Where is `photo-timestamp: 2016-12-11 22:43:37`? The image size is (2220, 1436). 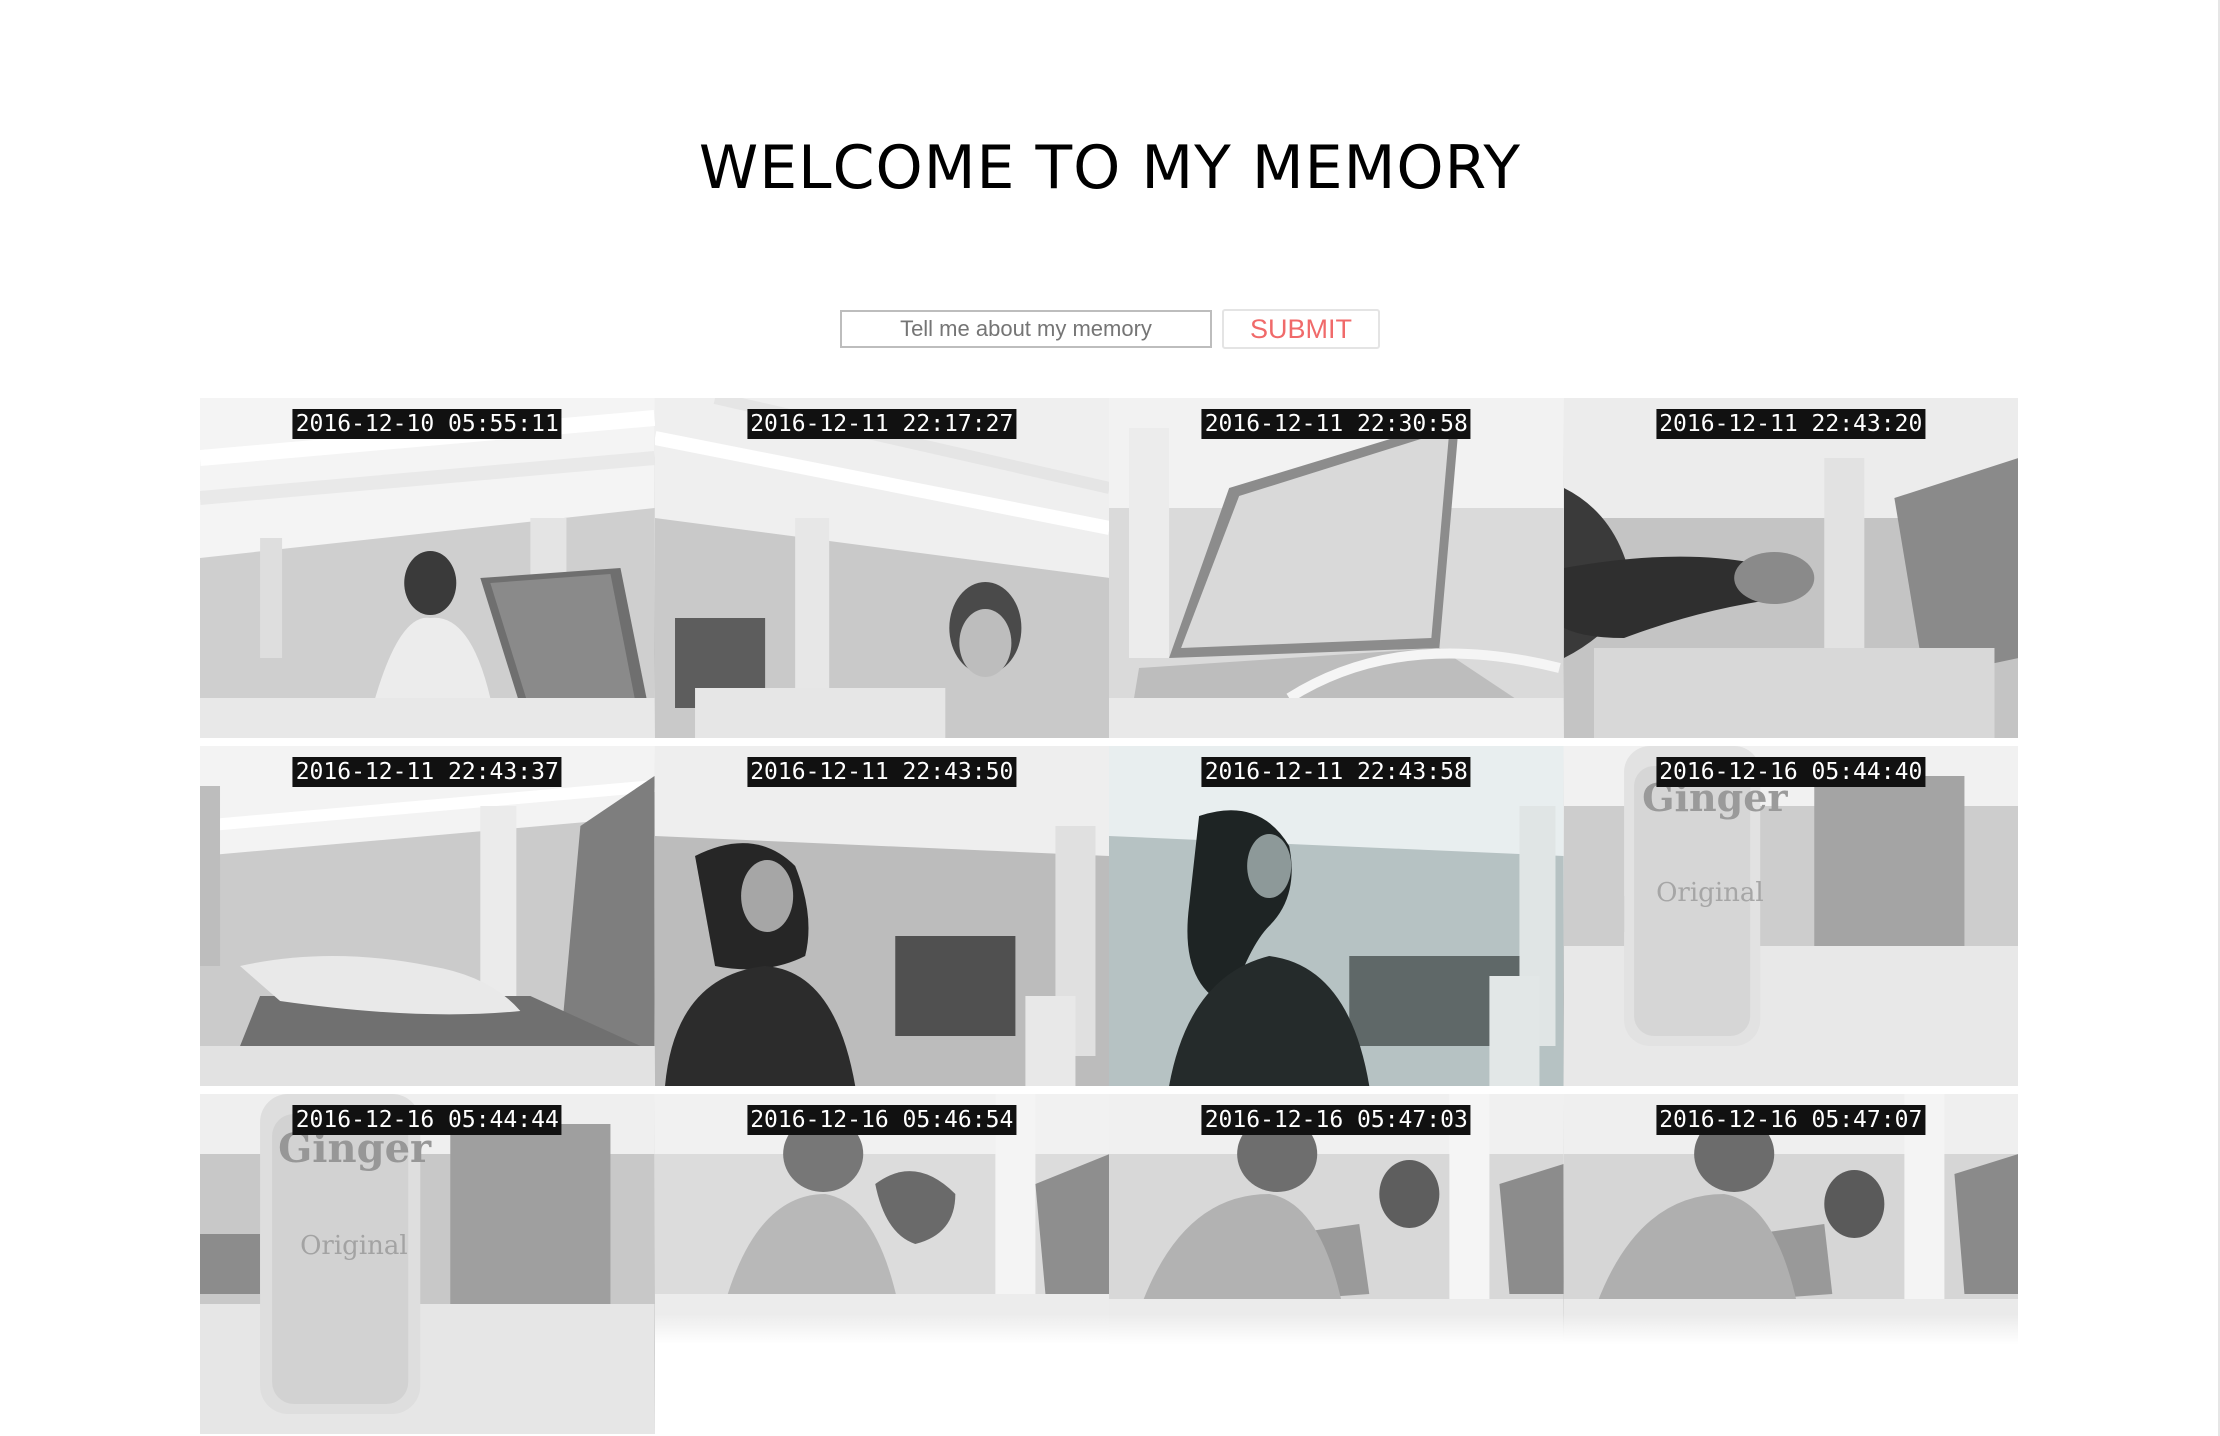
photo-timestamp: 2016-12-11 22:43:37 is located at coordinates (427, 772).